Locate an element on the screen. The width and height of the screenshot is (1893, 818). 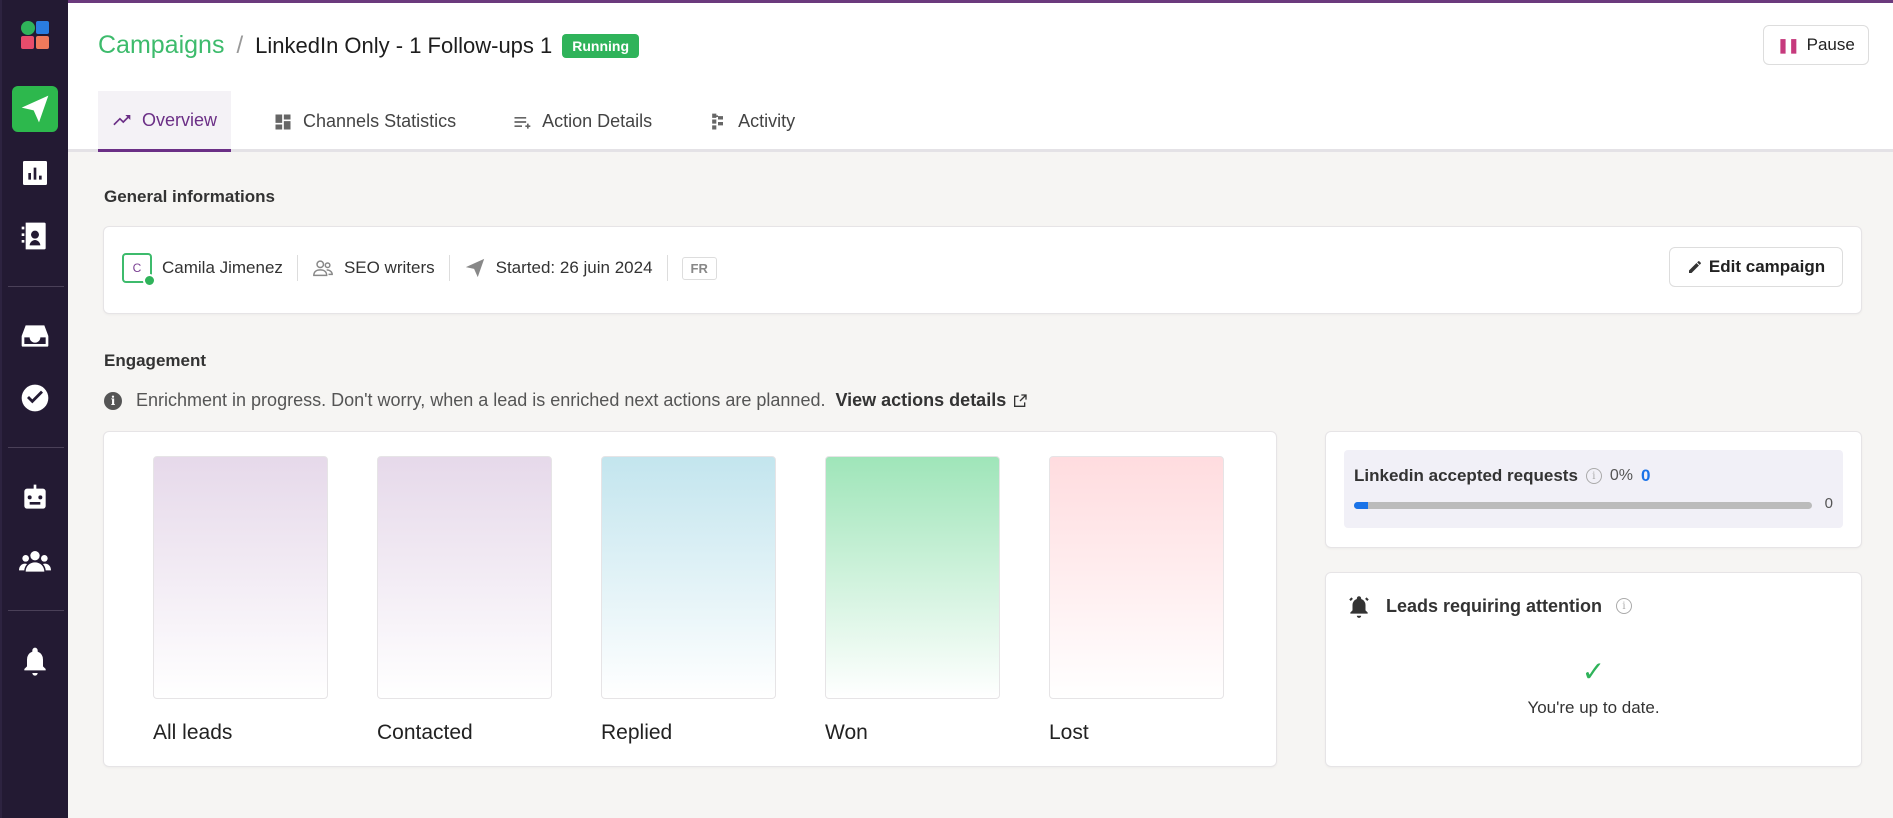
stat-label: All leads is located at coordinates (193, 732).